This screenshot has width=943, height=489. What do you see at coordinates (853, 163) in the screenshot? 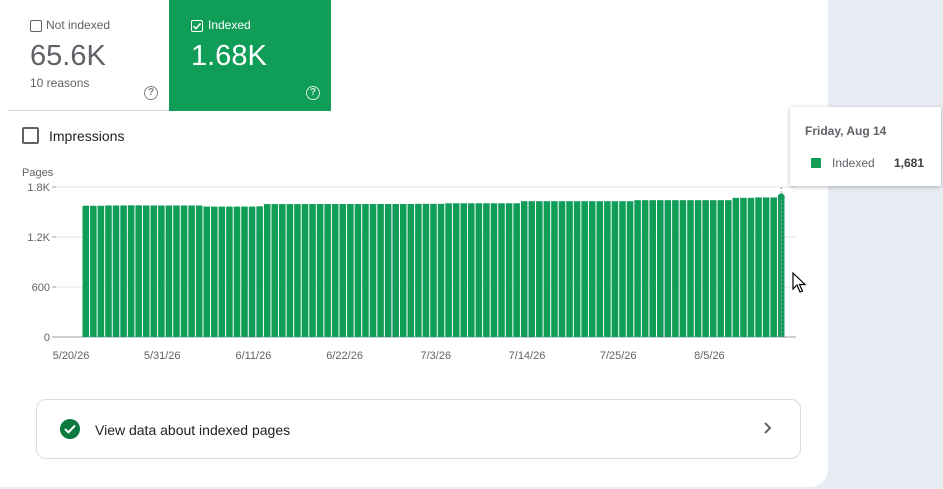
I see `tooltip-series-name: Indexed` at bounding box center [853, 163].